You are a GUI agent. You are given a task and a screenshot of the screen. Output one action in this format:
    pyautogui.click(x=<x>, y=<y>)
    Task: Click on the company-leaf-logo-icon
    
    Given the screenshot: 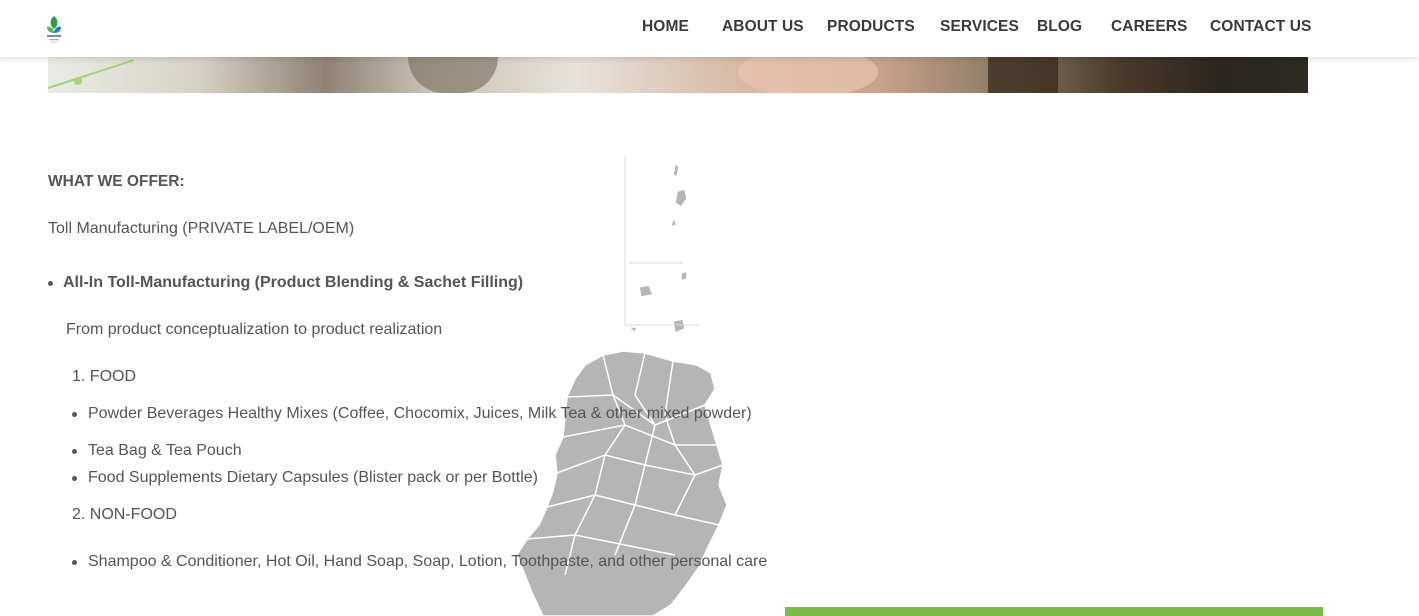 What is the action you would take?
    pyautogui.click(x=54, y=29)
    